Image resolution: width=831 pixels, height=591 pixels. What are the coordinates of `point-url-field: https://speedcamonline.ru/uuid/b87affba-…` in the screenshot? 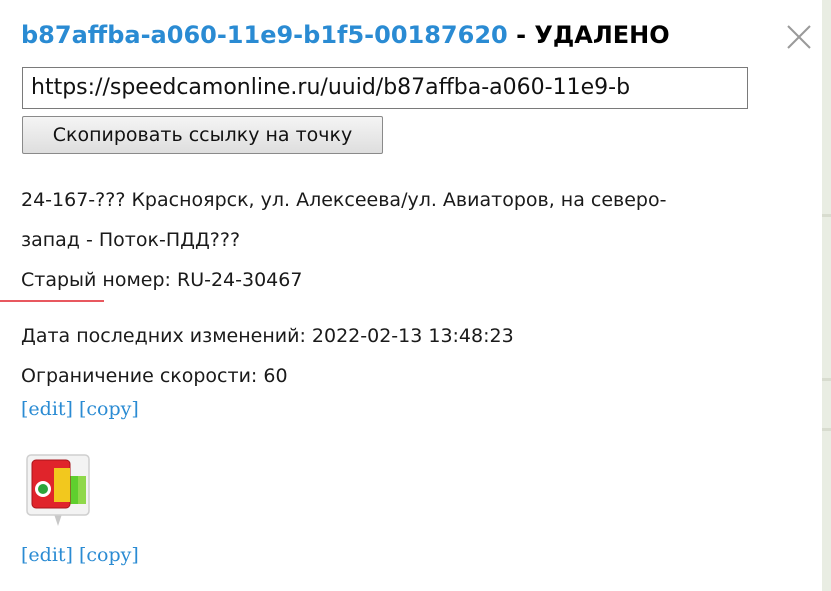 It's located at (385, 88).